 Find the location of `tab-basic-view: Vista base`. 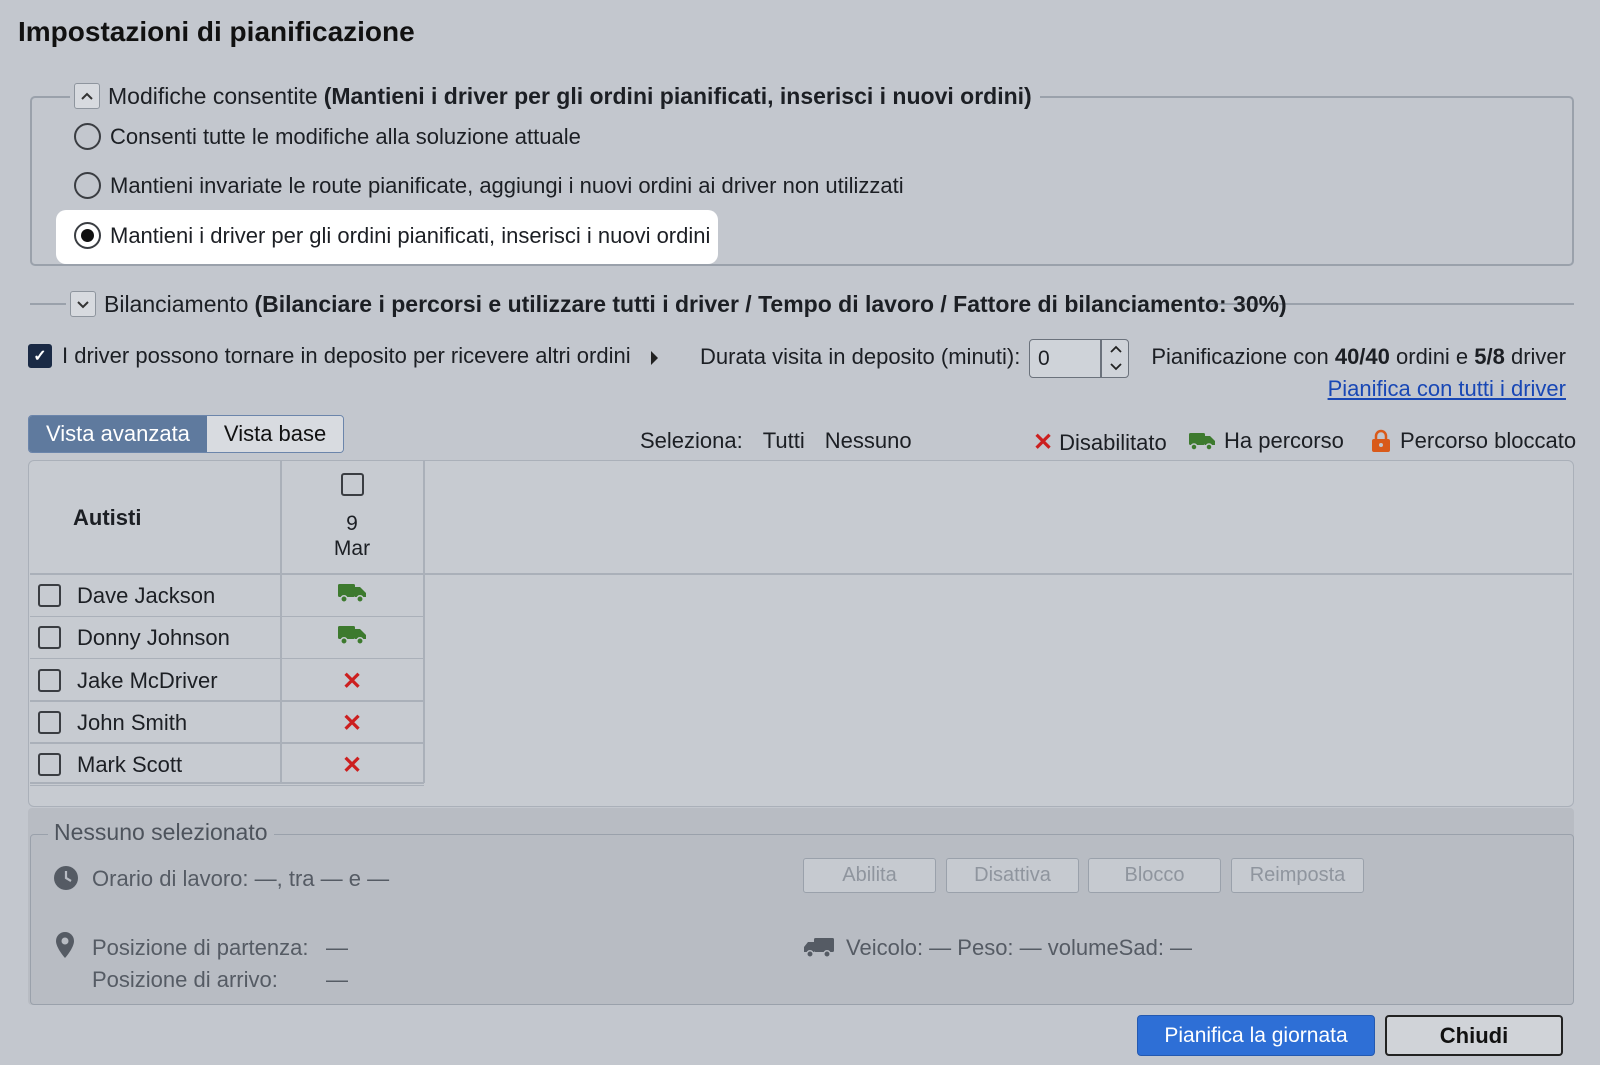

tab-basic-view: Vista base is located at coordinates (275, 434).